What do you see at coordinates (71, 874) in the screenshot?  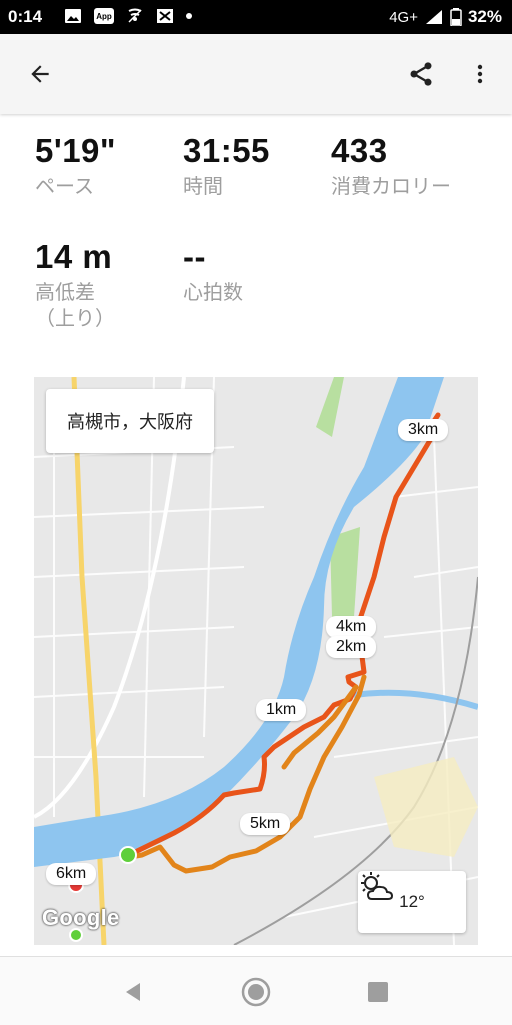 I see `km-label-6: 6km` at bounding box center [71, 874].